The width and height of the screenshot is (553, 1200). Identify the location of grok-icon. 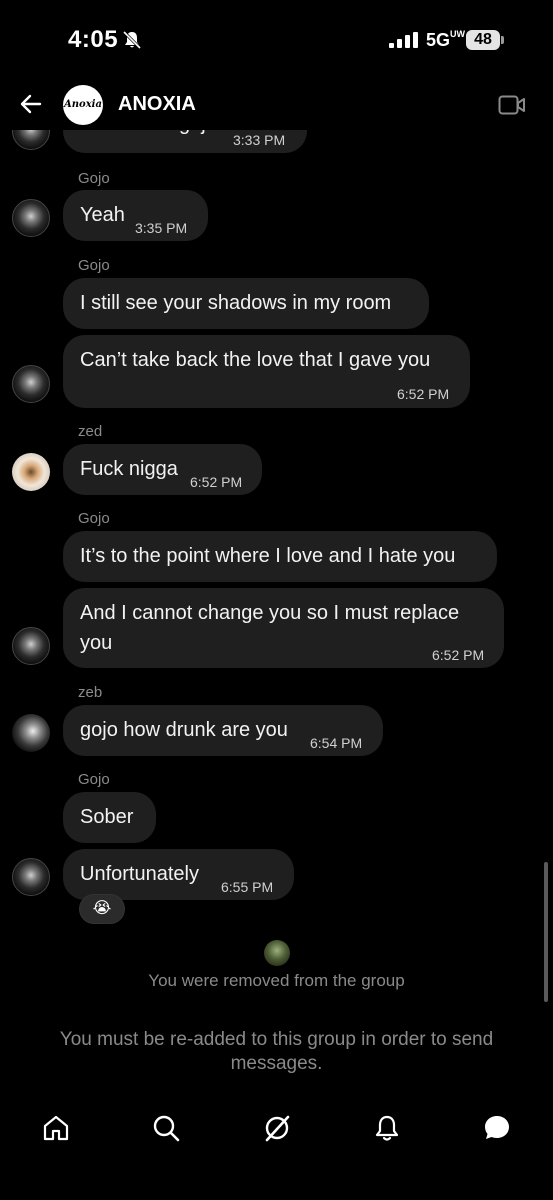
(277, 1128).